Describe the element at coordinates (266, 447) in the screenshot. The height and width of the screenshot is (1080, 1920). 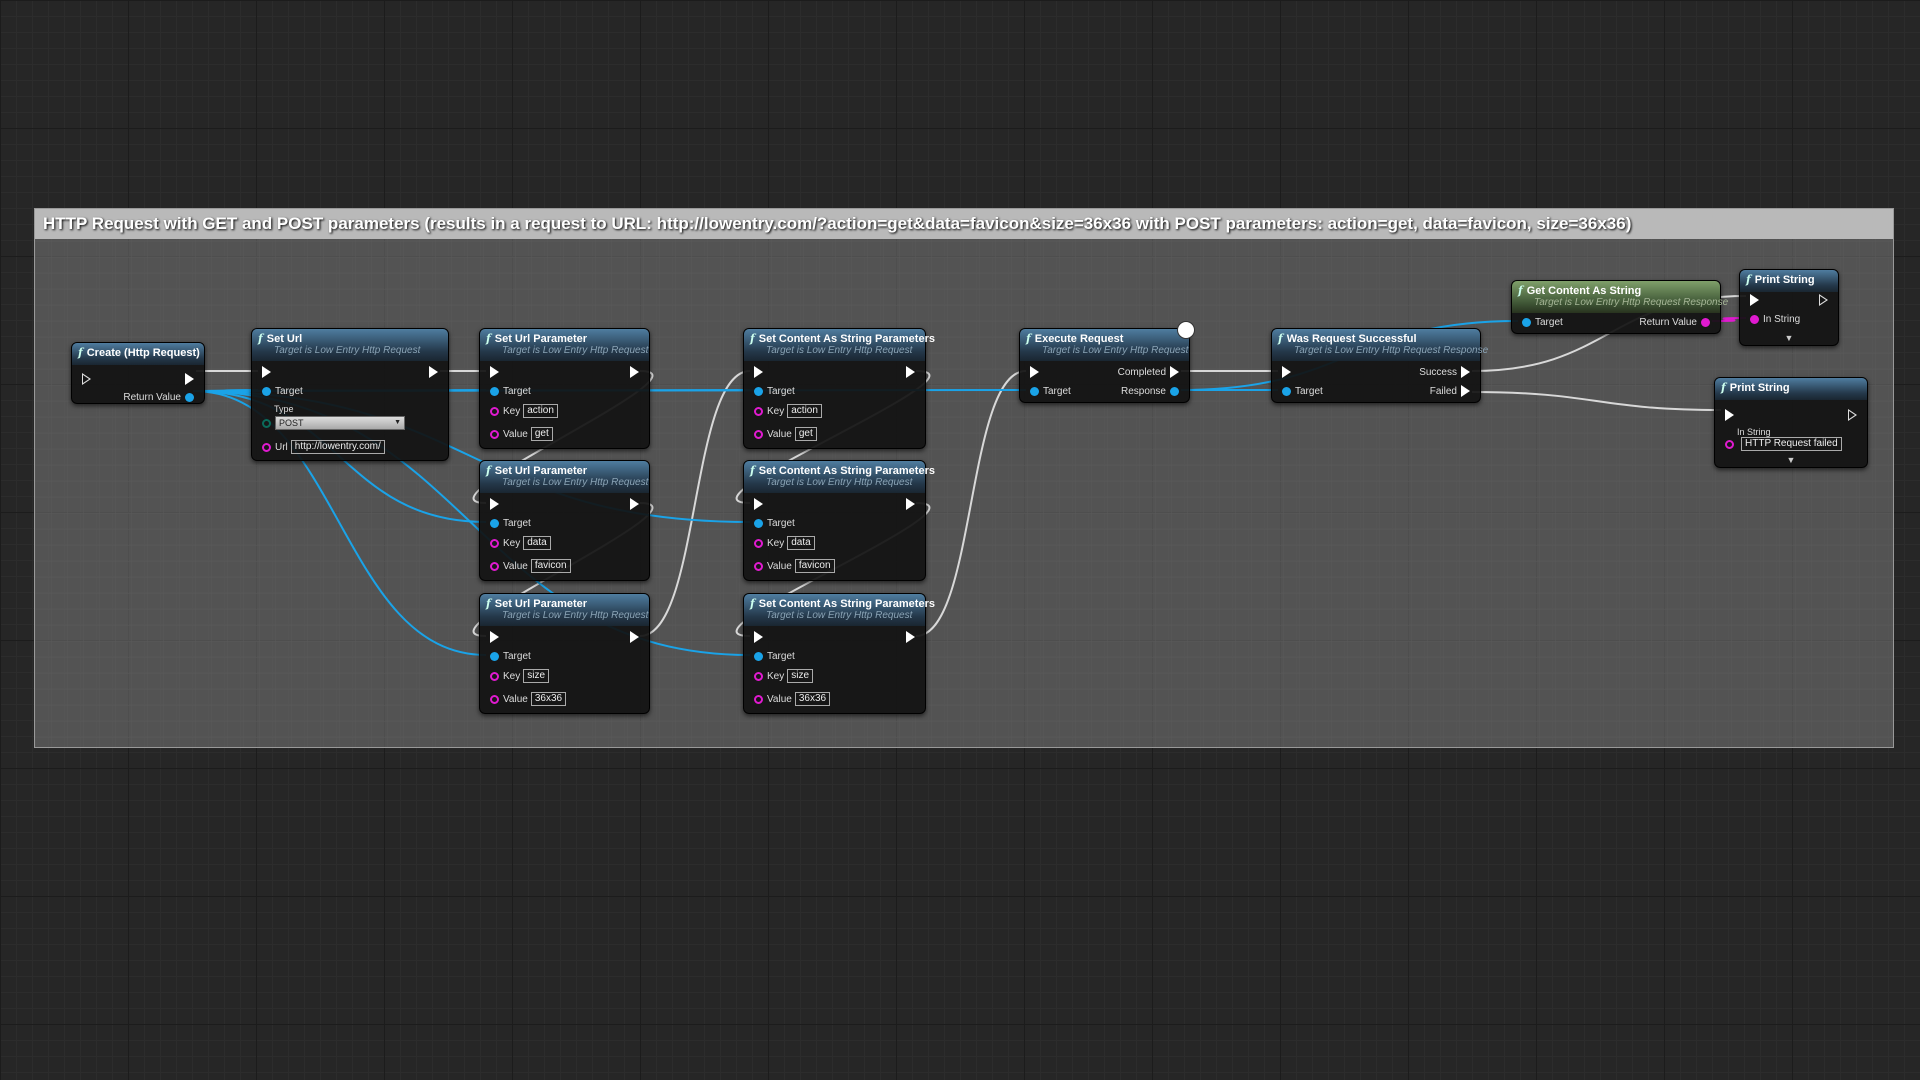
I see `url-pin` at that location.